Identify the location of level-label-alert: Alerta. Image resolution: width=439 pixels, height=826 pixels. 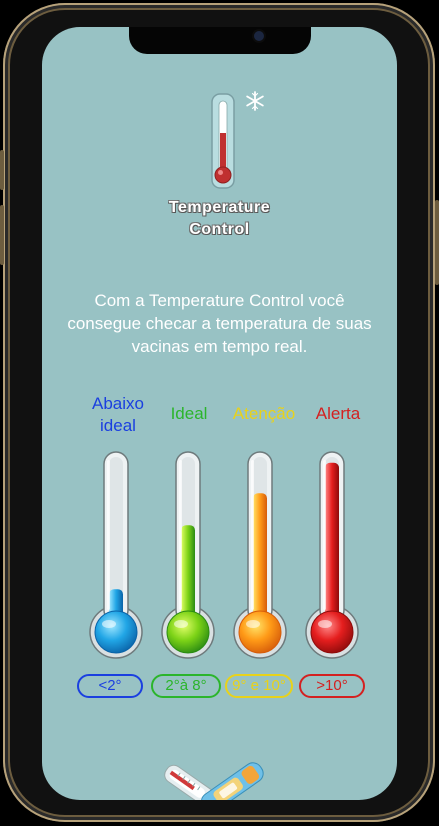
(338, 414).